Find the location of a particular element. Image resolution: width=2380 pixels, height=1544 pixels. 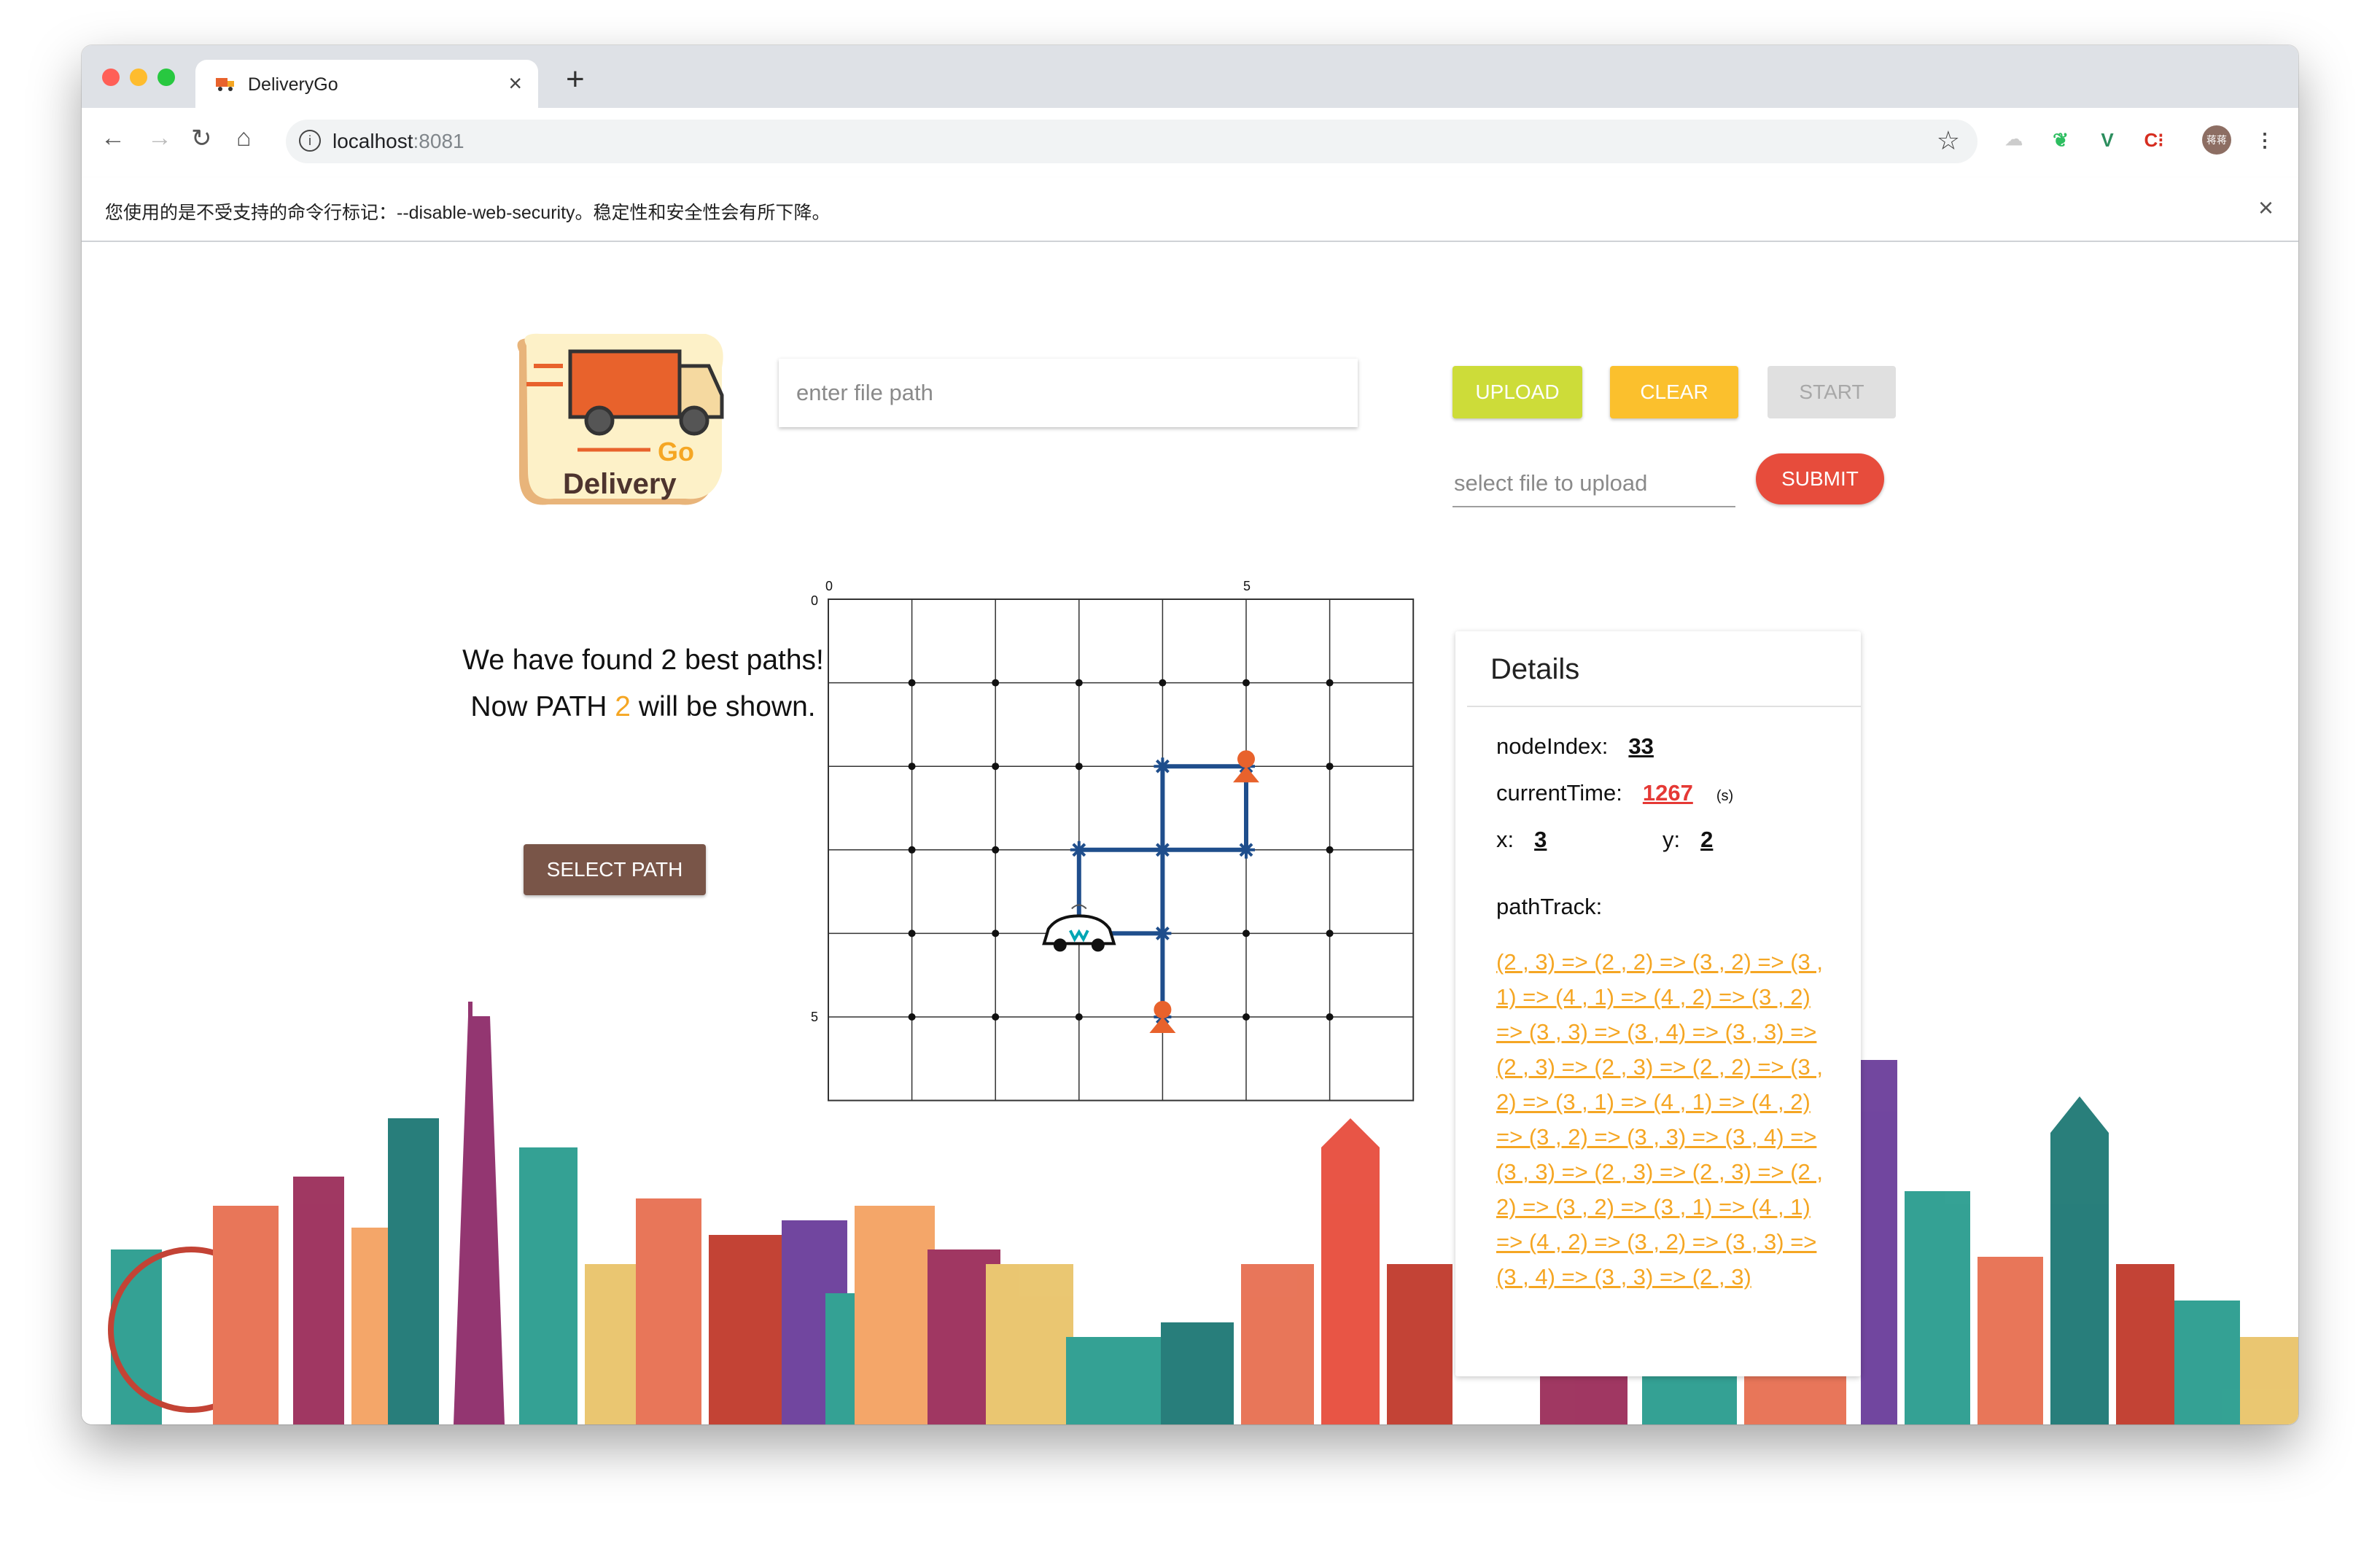

delivery-go-logo: Go Delivery is located at coordinates (620, 419).